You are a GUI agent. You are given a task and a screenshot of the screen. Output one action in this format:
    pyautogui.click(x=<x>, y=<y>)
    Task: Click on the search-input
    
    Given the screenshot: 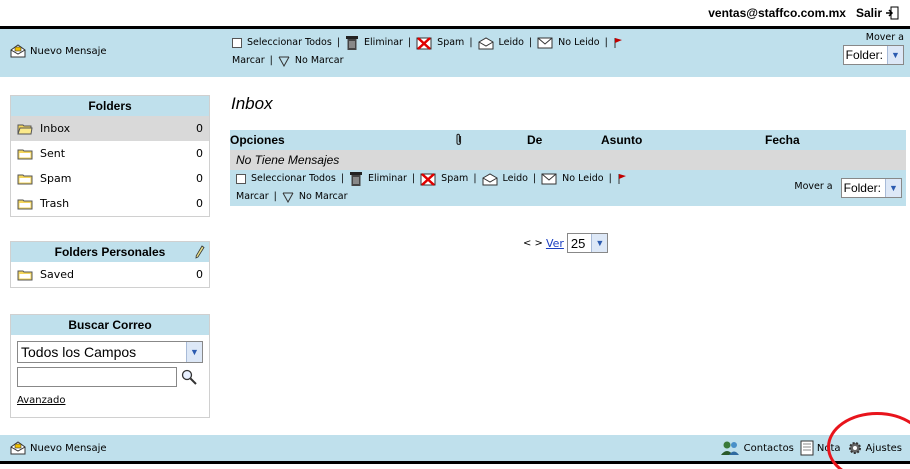 What is the action you would take?
    pyautogui.click(x=97, y=377)
    